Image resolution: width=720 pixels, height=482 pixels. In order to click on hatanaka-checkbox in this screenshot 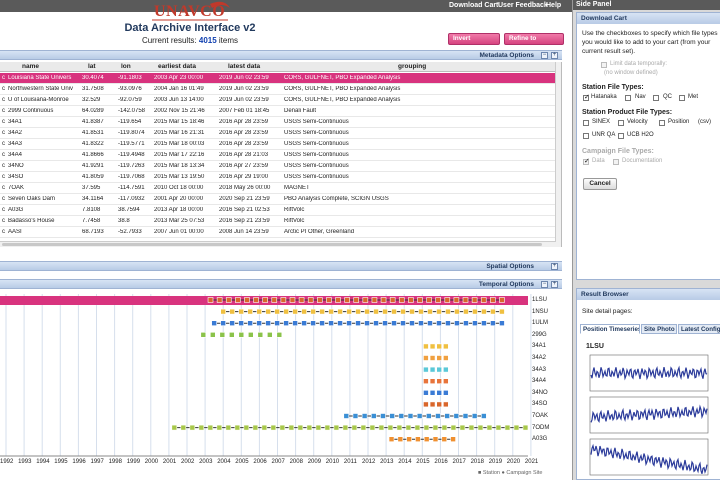, I will do `click(586, 97)`.